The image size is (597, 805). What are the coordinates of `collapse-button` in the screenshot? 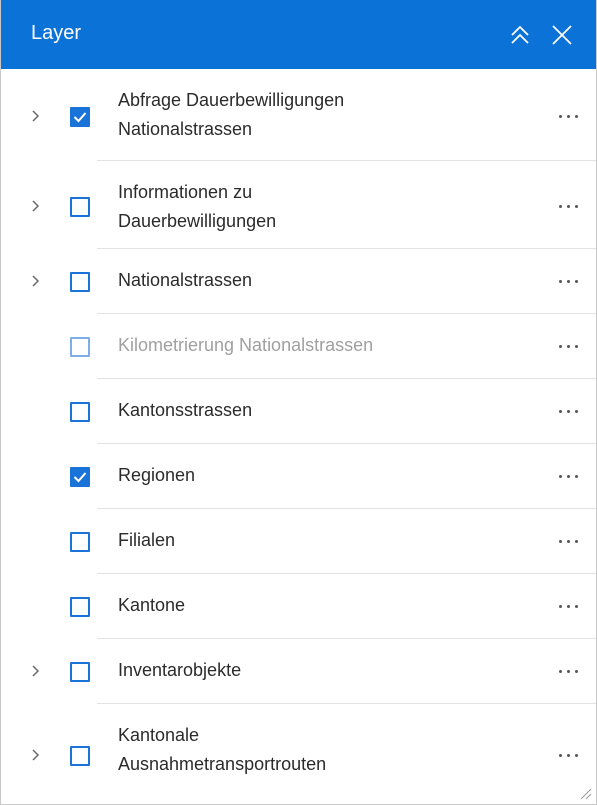 It's located at (520, 35).